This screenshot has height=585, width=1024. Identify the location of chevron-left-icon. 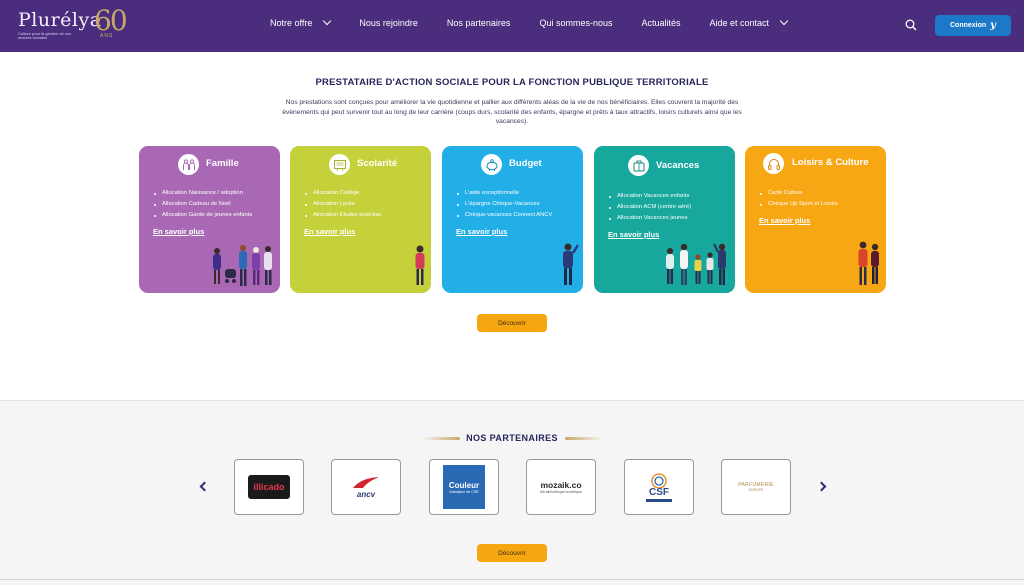
(204, 486).